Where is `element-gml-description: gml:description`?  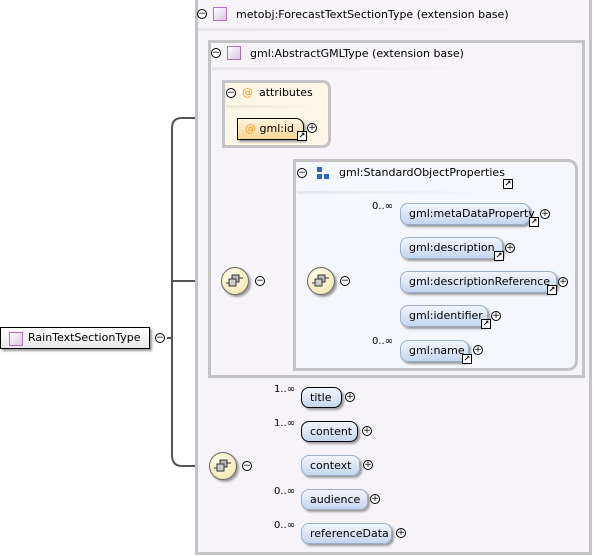 element-gml-description: gml:description is located at coordinates (451, 248).